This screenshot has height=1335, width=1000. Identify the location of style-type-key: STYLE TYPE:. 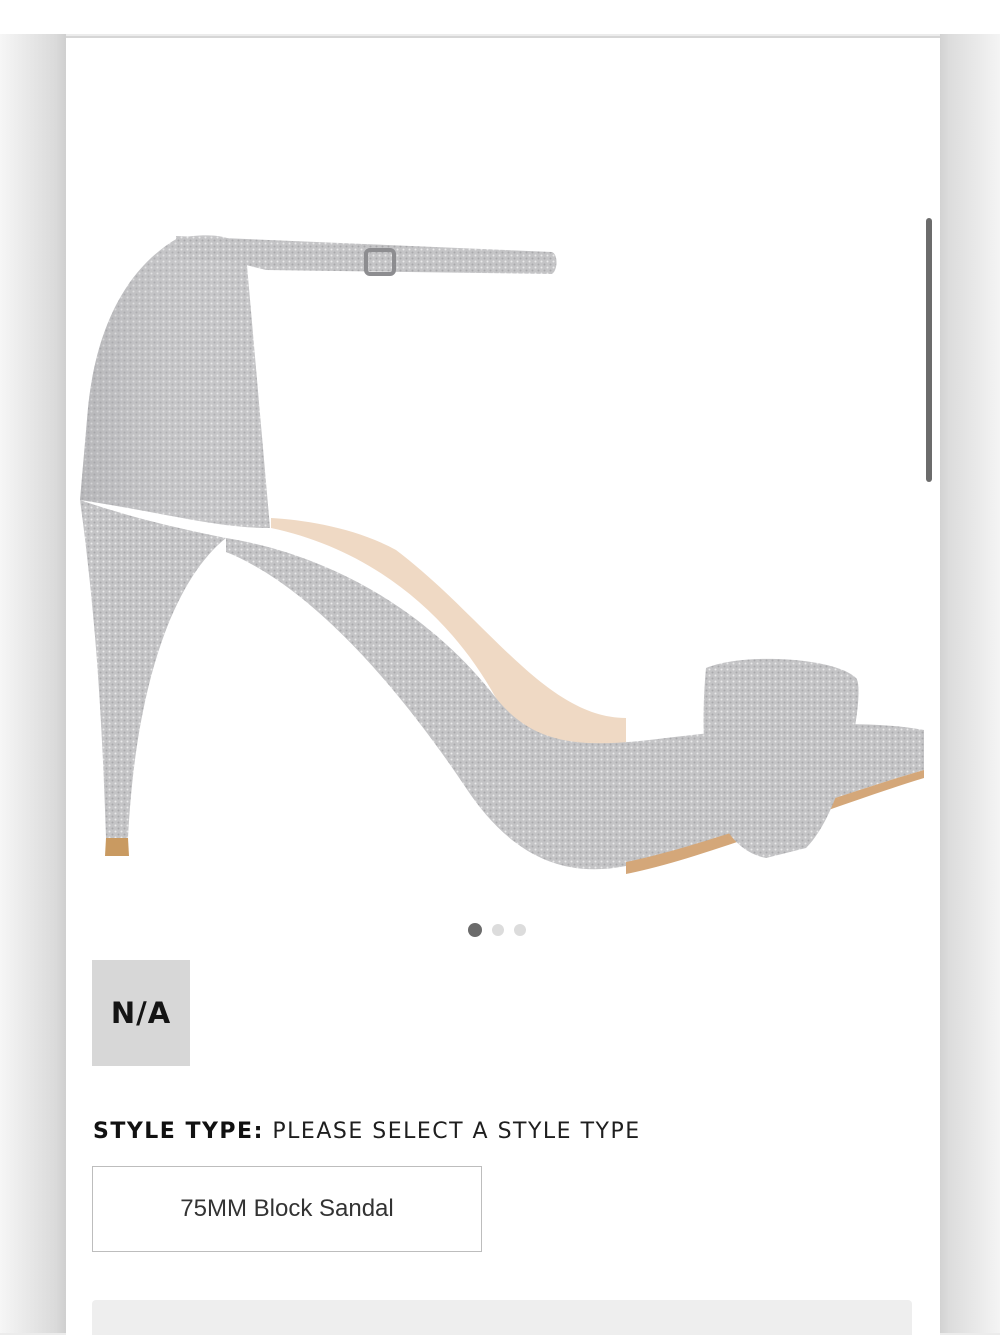
(178, 1131).